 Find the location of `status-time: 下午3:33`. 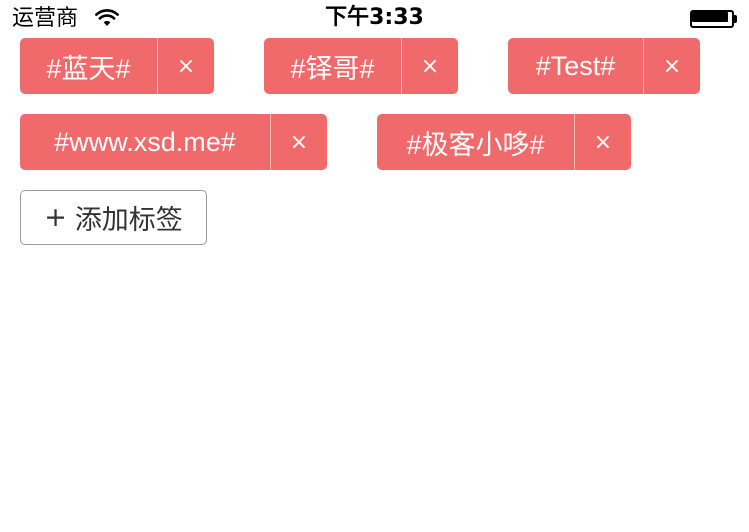

status-time: 下午3:33 is located at coordinates (374, 17).